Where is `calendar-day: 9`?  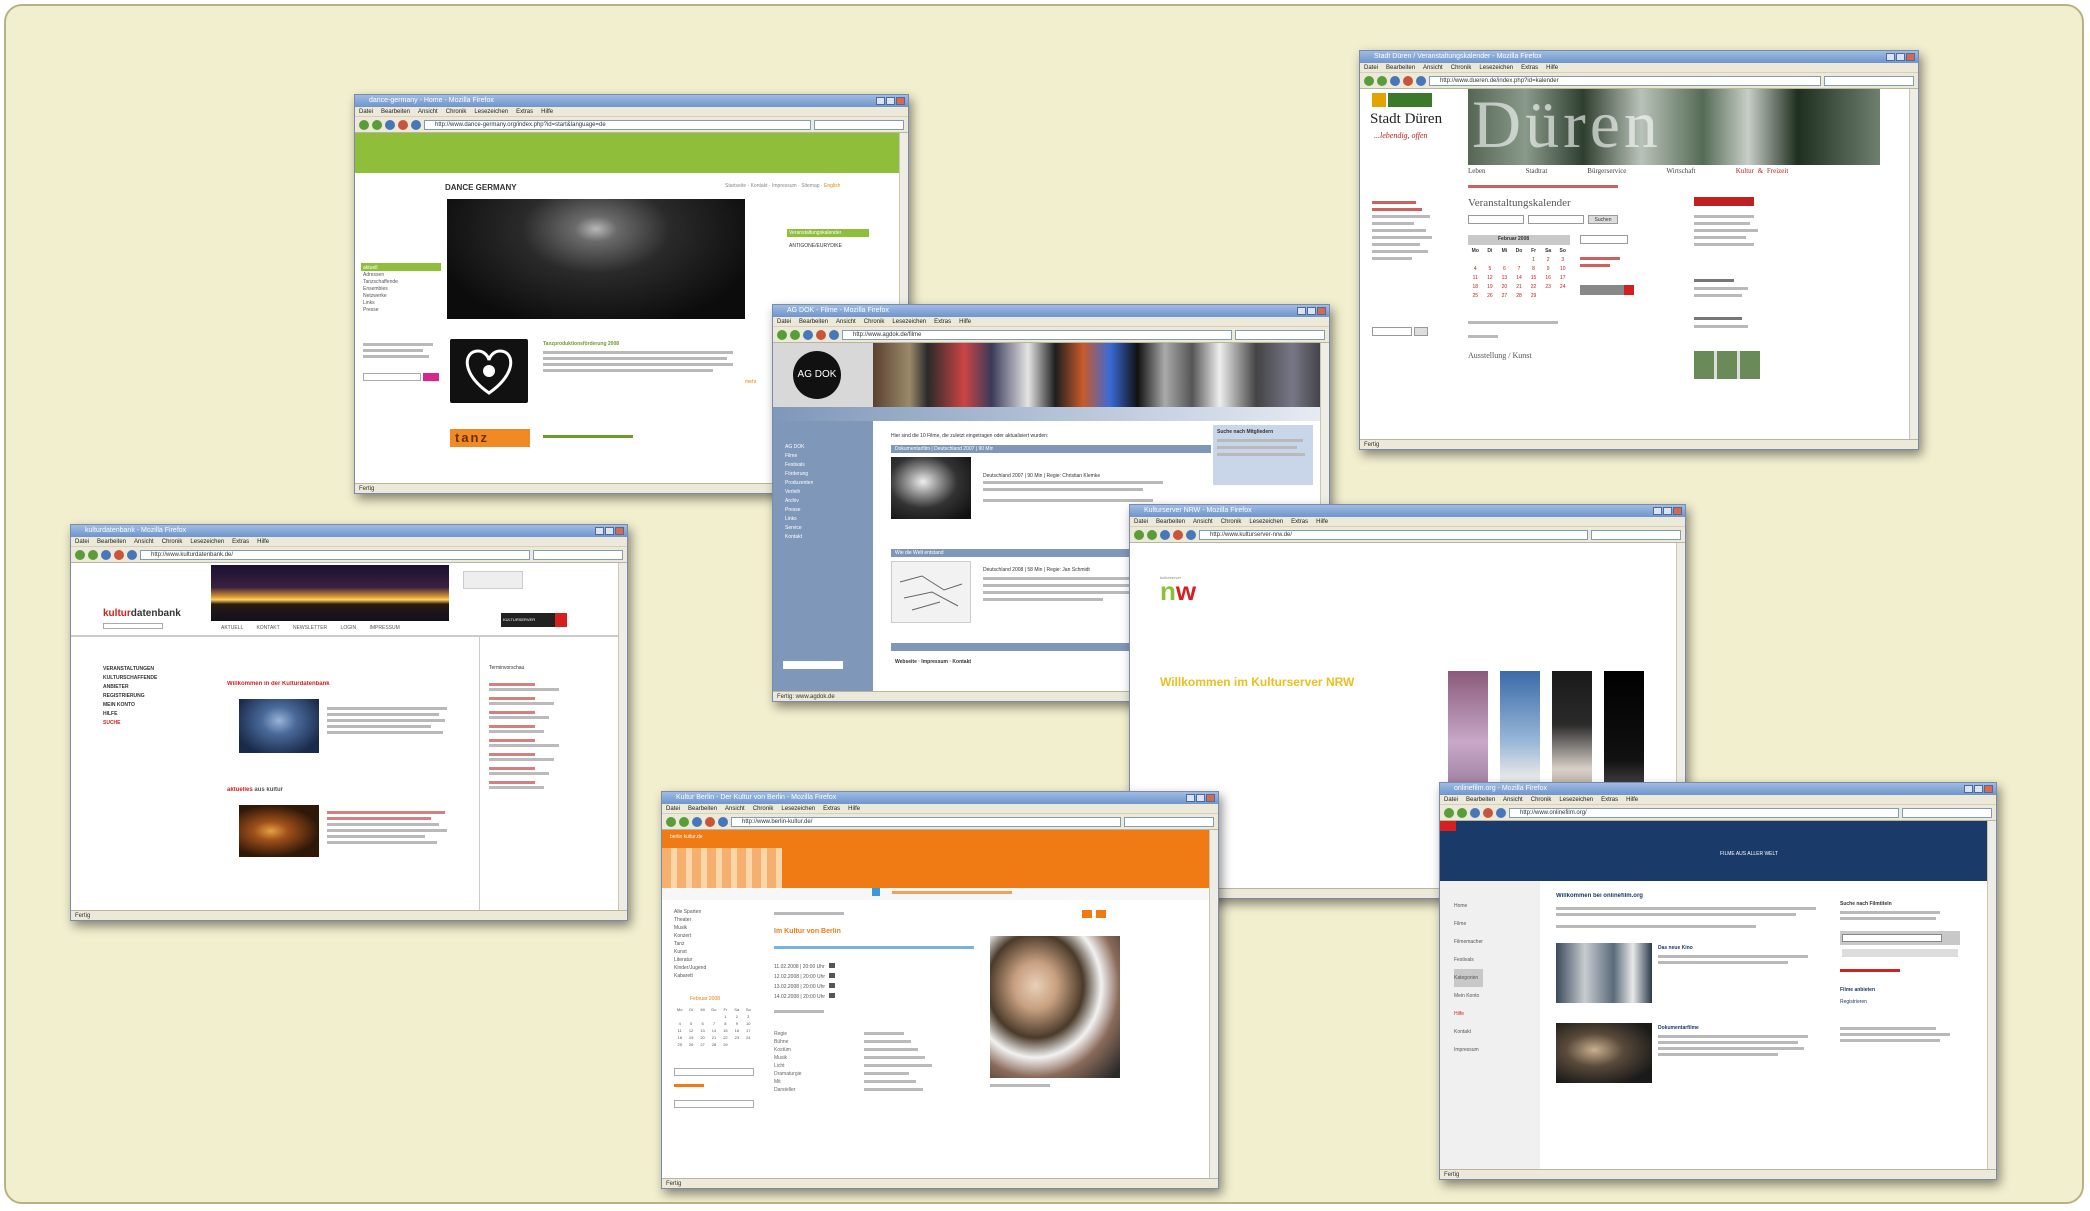
calendar-day: 9 is located at coordinates (736, 1023).